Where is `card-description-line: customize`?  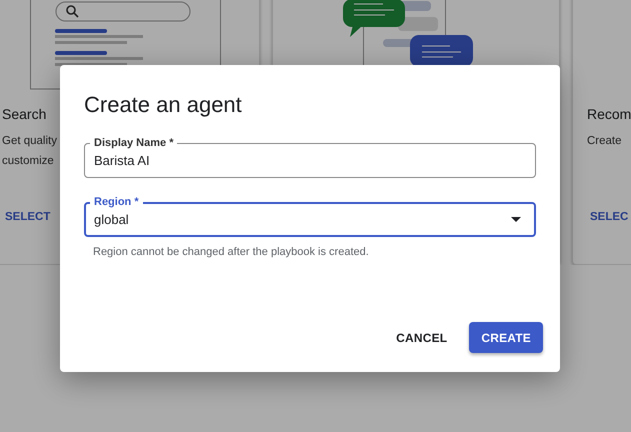
card-description-line: customize is located at coordinates (28, 161).